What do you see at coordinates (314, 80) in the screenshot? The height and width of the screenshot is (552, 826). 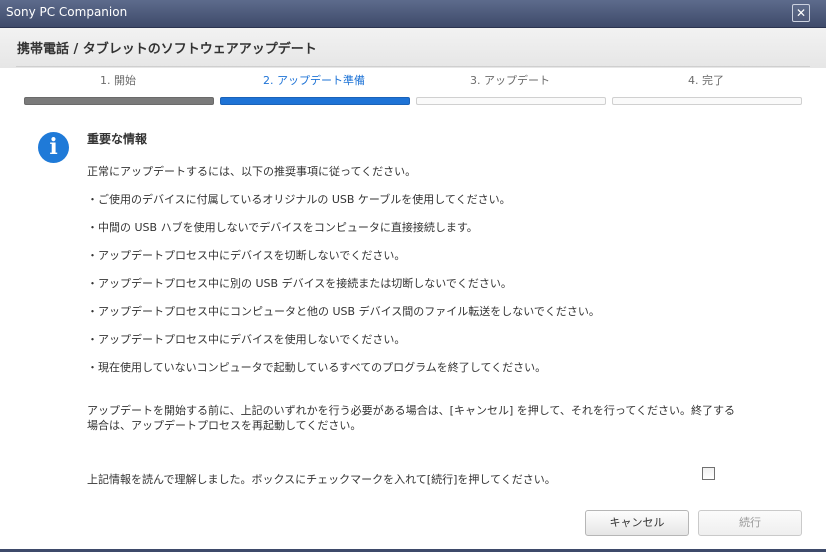 I see `step-label: 2. アップデート準備` at bounding box center [314, 80].